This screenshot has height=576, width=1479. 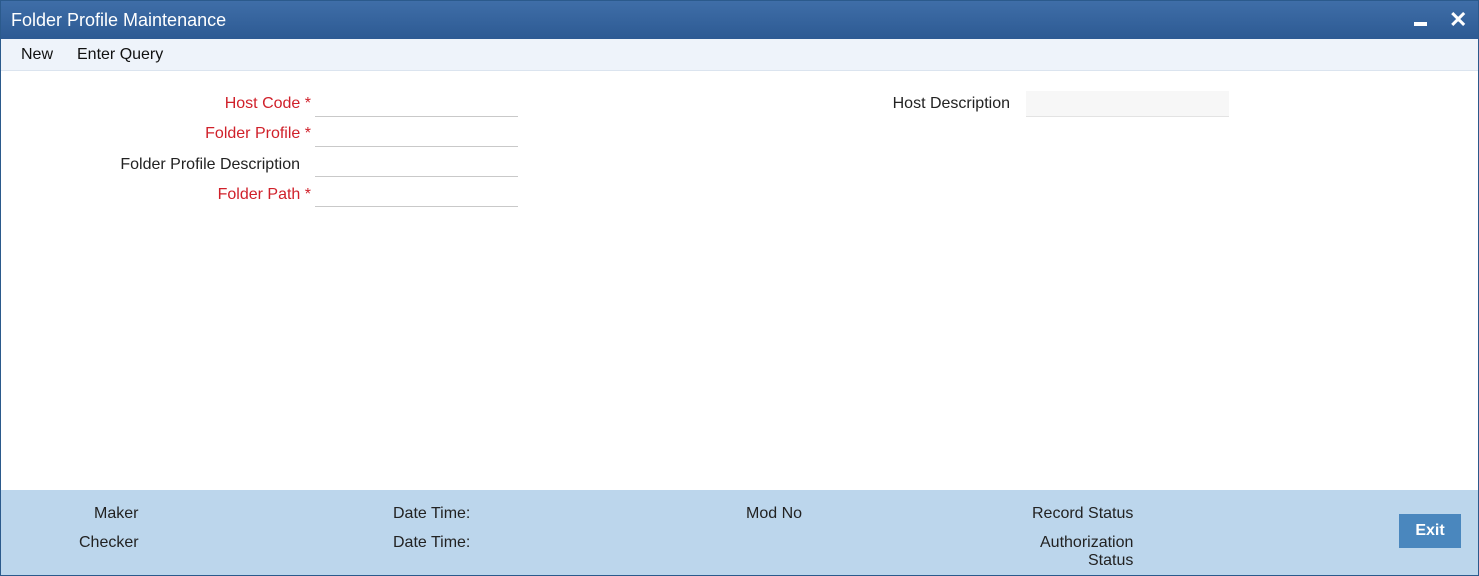 What do you see at coordinates (1083, 513) in the screenshot?
I see `record-status-label: Record Status` at bounding box center [1083, 513].